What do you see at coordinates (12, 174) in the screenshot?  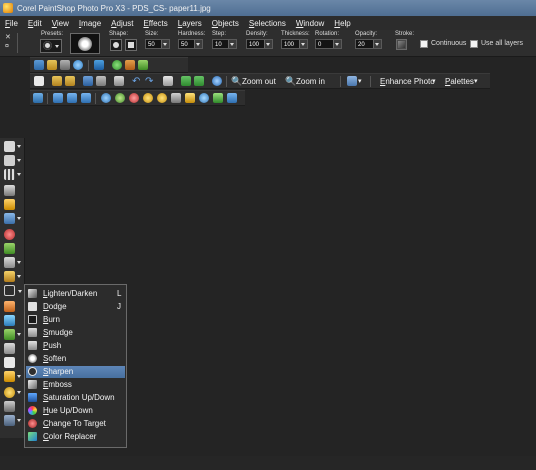 I see `selection-tool-icon` at bounding box center [12, 174].